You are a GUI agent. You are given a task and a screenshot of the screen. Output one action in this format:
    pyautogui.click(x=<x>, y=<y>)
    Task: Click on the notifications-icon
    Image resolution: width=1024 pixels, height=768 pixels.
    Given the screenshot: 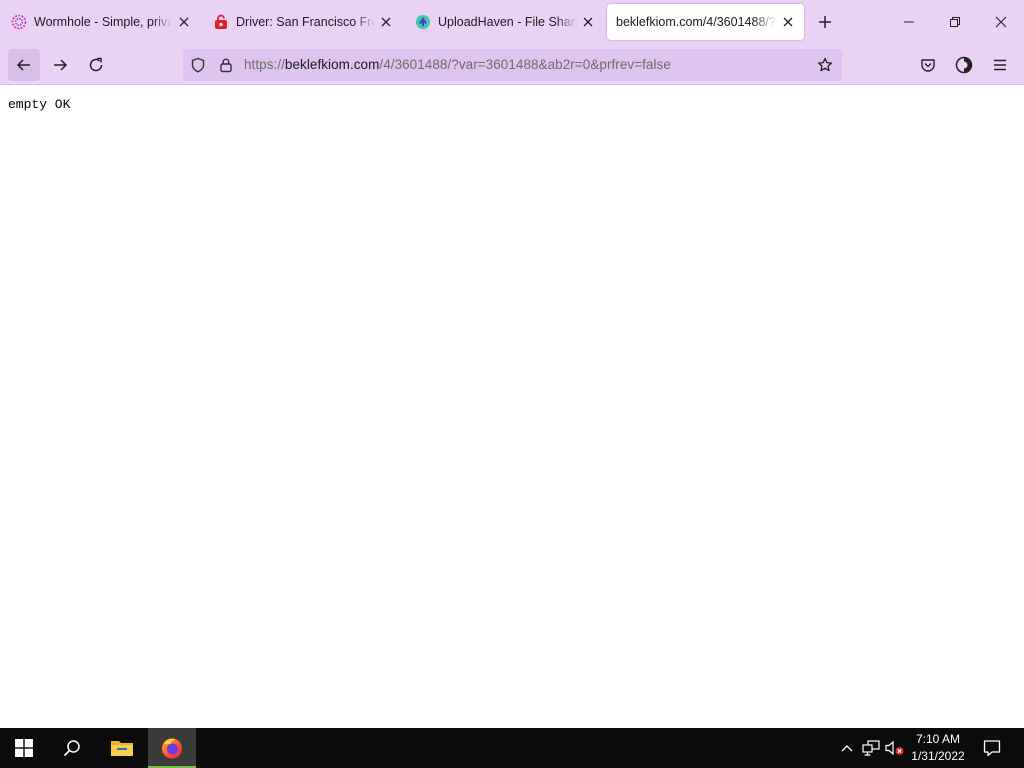 What is the action you would take?
    pyautogui.click(x=992, y=748)
    